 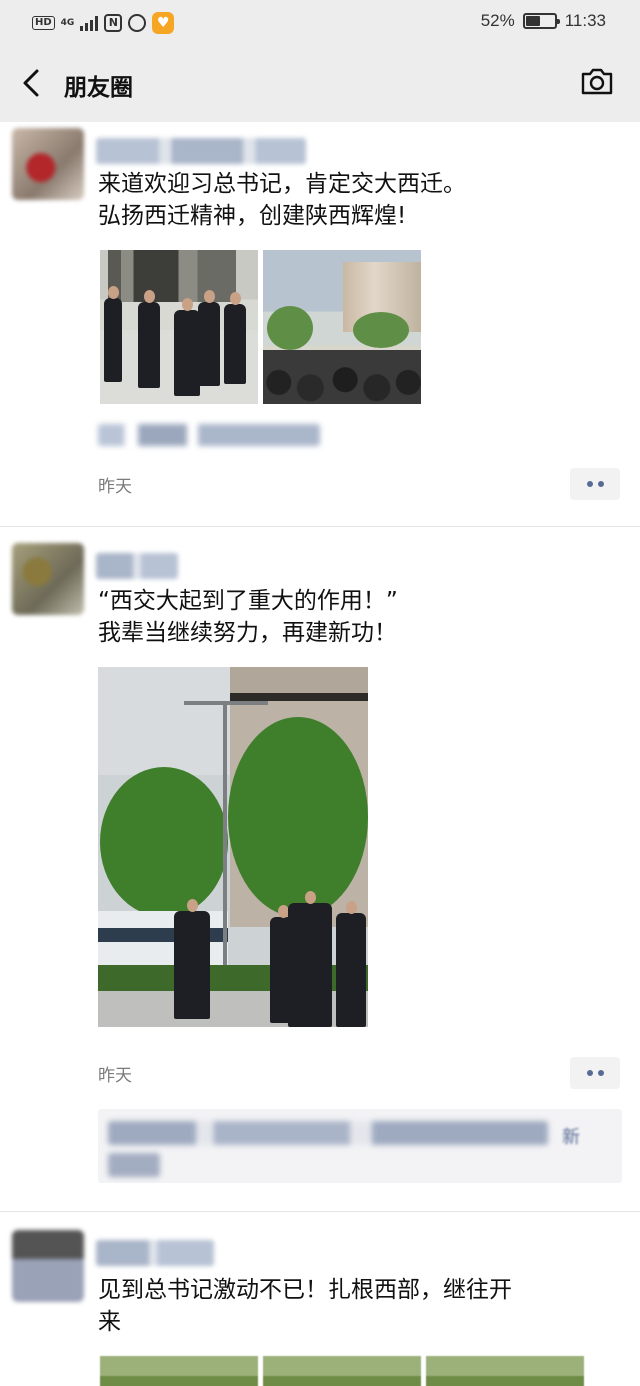 I want to click on battery-icon, so click(x=541, y=21).